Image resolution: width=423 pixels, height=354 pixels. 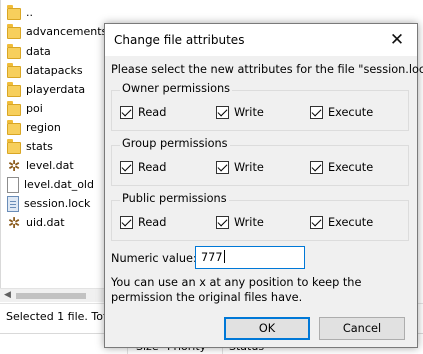 I want to click on file-row-parent: .., so click(x=20, y=12).